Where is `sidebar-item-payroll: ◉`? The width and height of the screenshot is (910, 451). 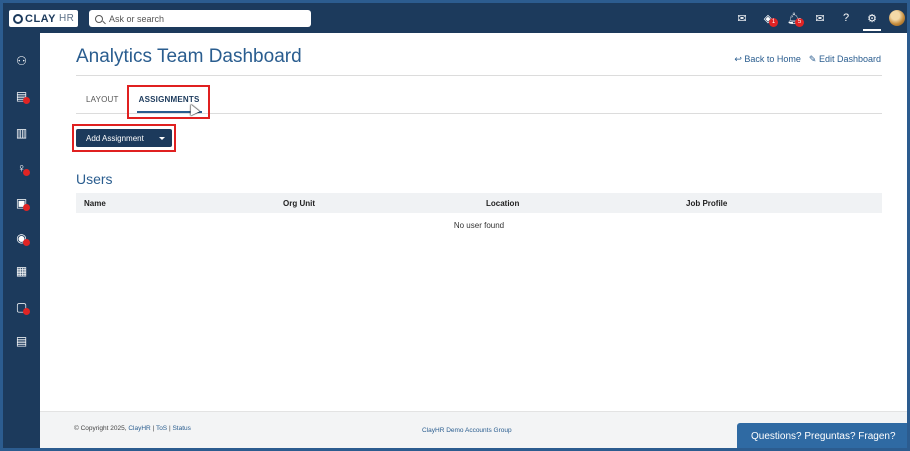 sidebar-item-payroll: ◉ is located at coordinates (21, 238).